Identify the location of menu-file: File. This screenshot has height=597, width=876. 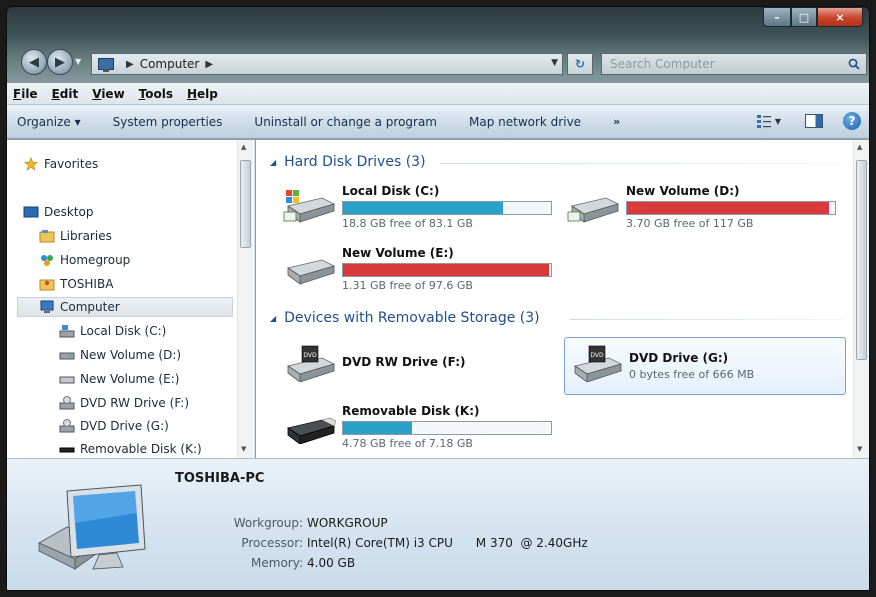
(25, 94).